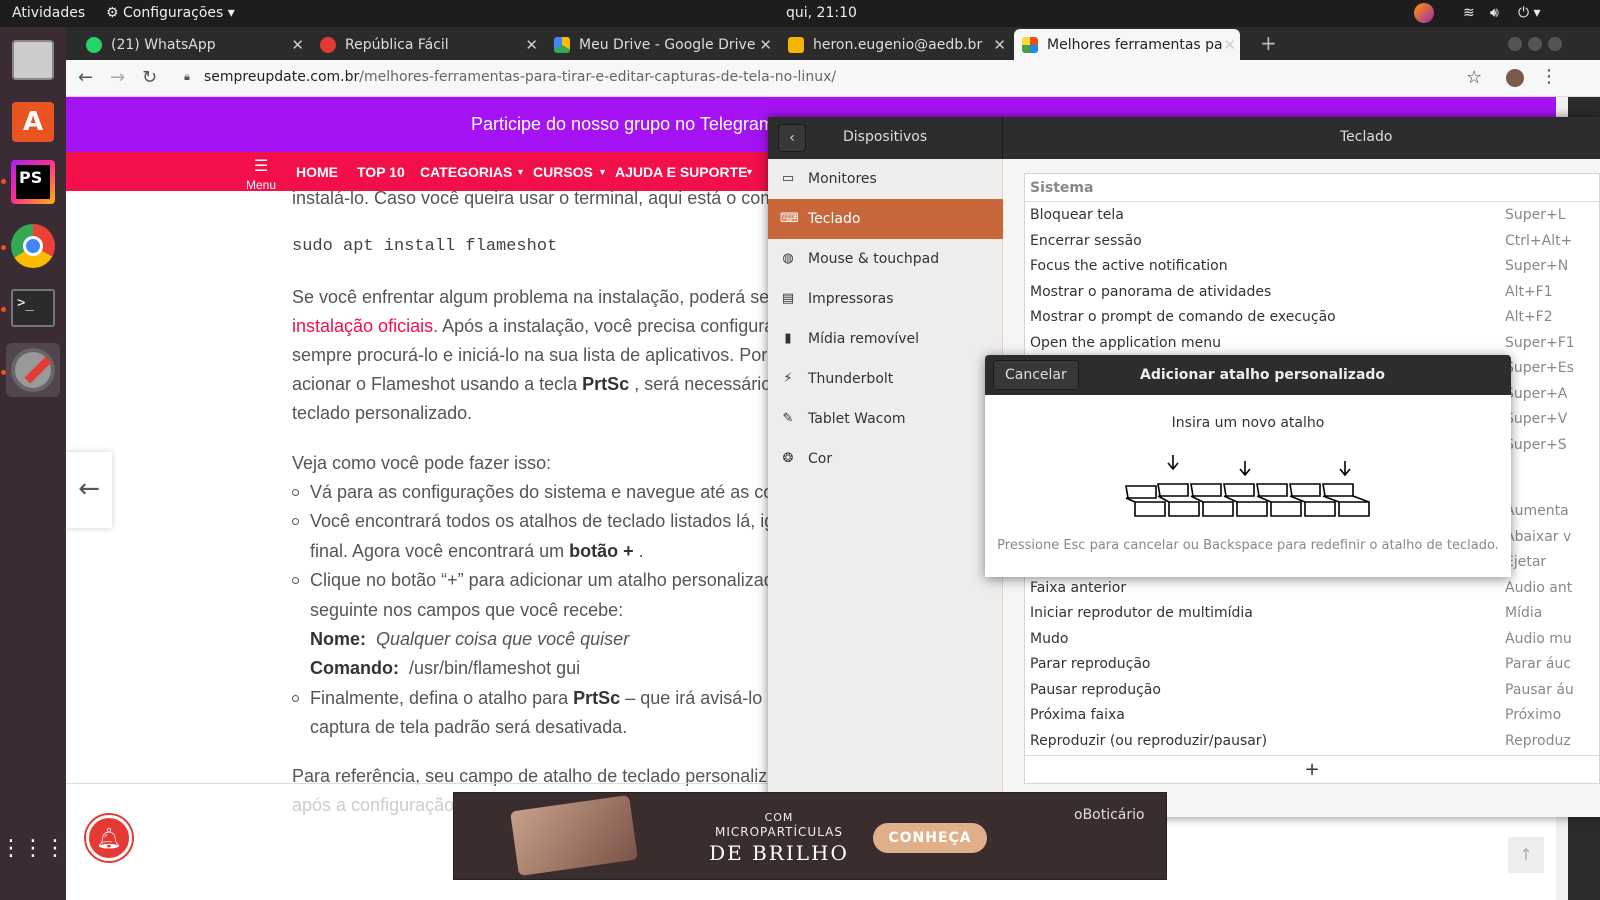 This screenshot has height=900, width=1600. I want to click on sidebar-label: Monitores, so click(842, 179).